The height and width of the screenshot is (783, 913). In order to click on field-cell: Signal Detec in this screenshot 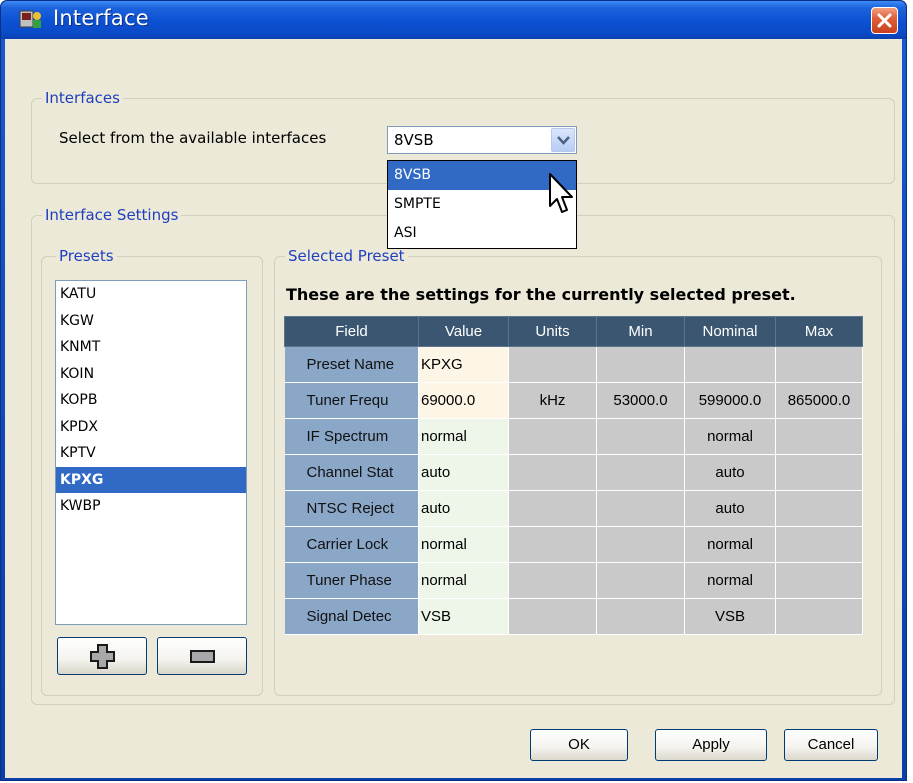, I will do `click(351, 616)`.